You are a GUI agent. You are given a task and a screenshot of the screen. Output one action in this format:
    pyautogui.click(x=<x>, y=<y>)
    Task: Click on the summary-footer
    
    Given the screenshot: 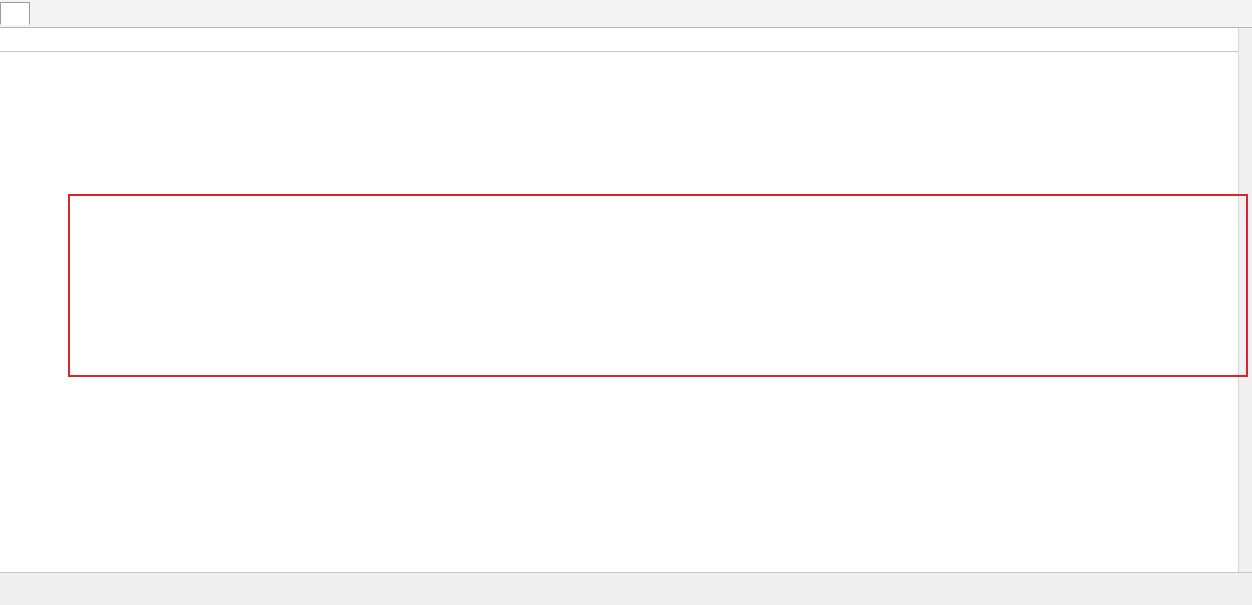 What is the action you would take?
    pyautogui.click(x=626, y=588)
    